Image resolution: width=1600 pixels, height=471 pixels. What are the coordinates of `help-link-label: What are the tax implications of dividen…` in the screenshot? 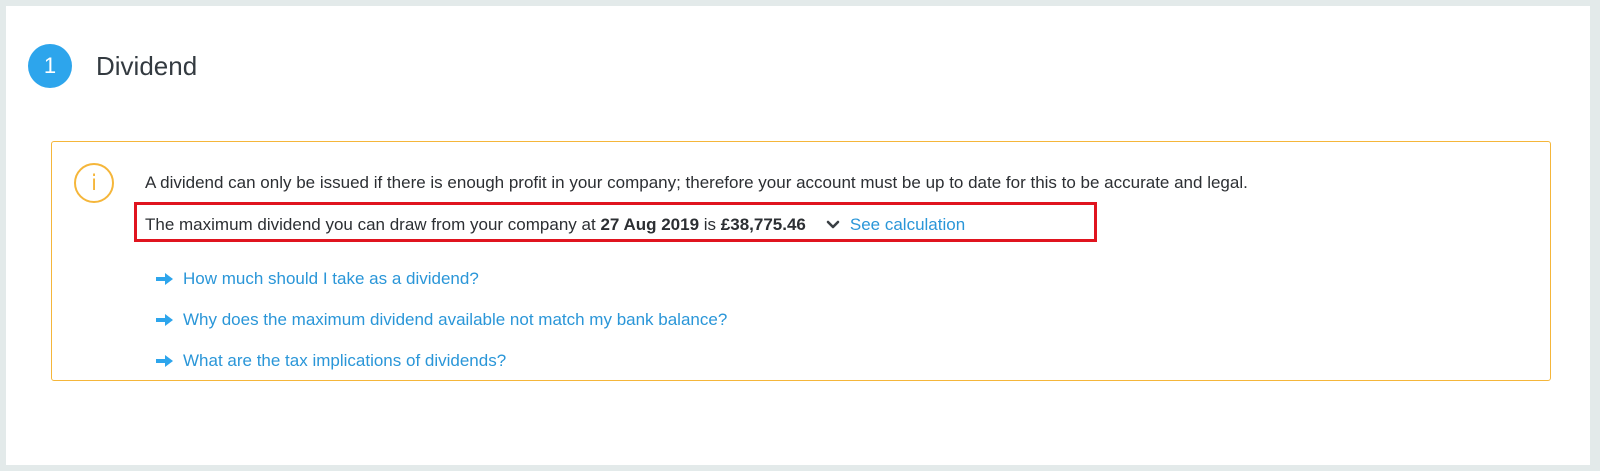 It's located at (344, 361).